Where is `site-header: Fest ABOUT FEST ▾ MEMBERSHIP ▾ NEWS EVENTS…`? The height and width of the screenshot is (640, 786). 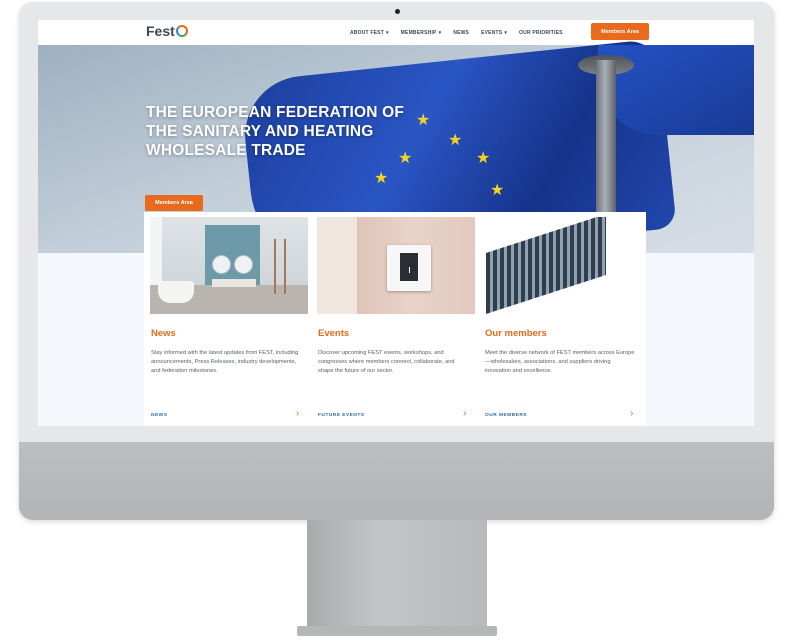 site-header: Fest ABOUT FEST ▾ MEMBERSHIP ▾ NEWS EVENTS… is located at coordinates (396, 32).